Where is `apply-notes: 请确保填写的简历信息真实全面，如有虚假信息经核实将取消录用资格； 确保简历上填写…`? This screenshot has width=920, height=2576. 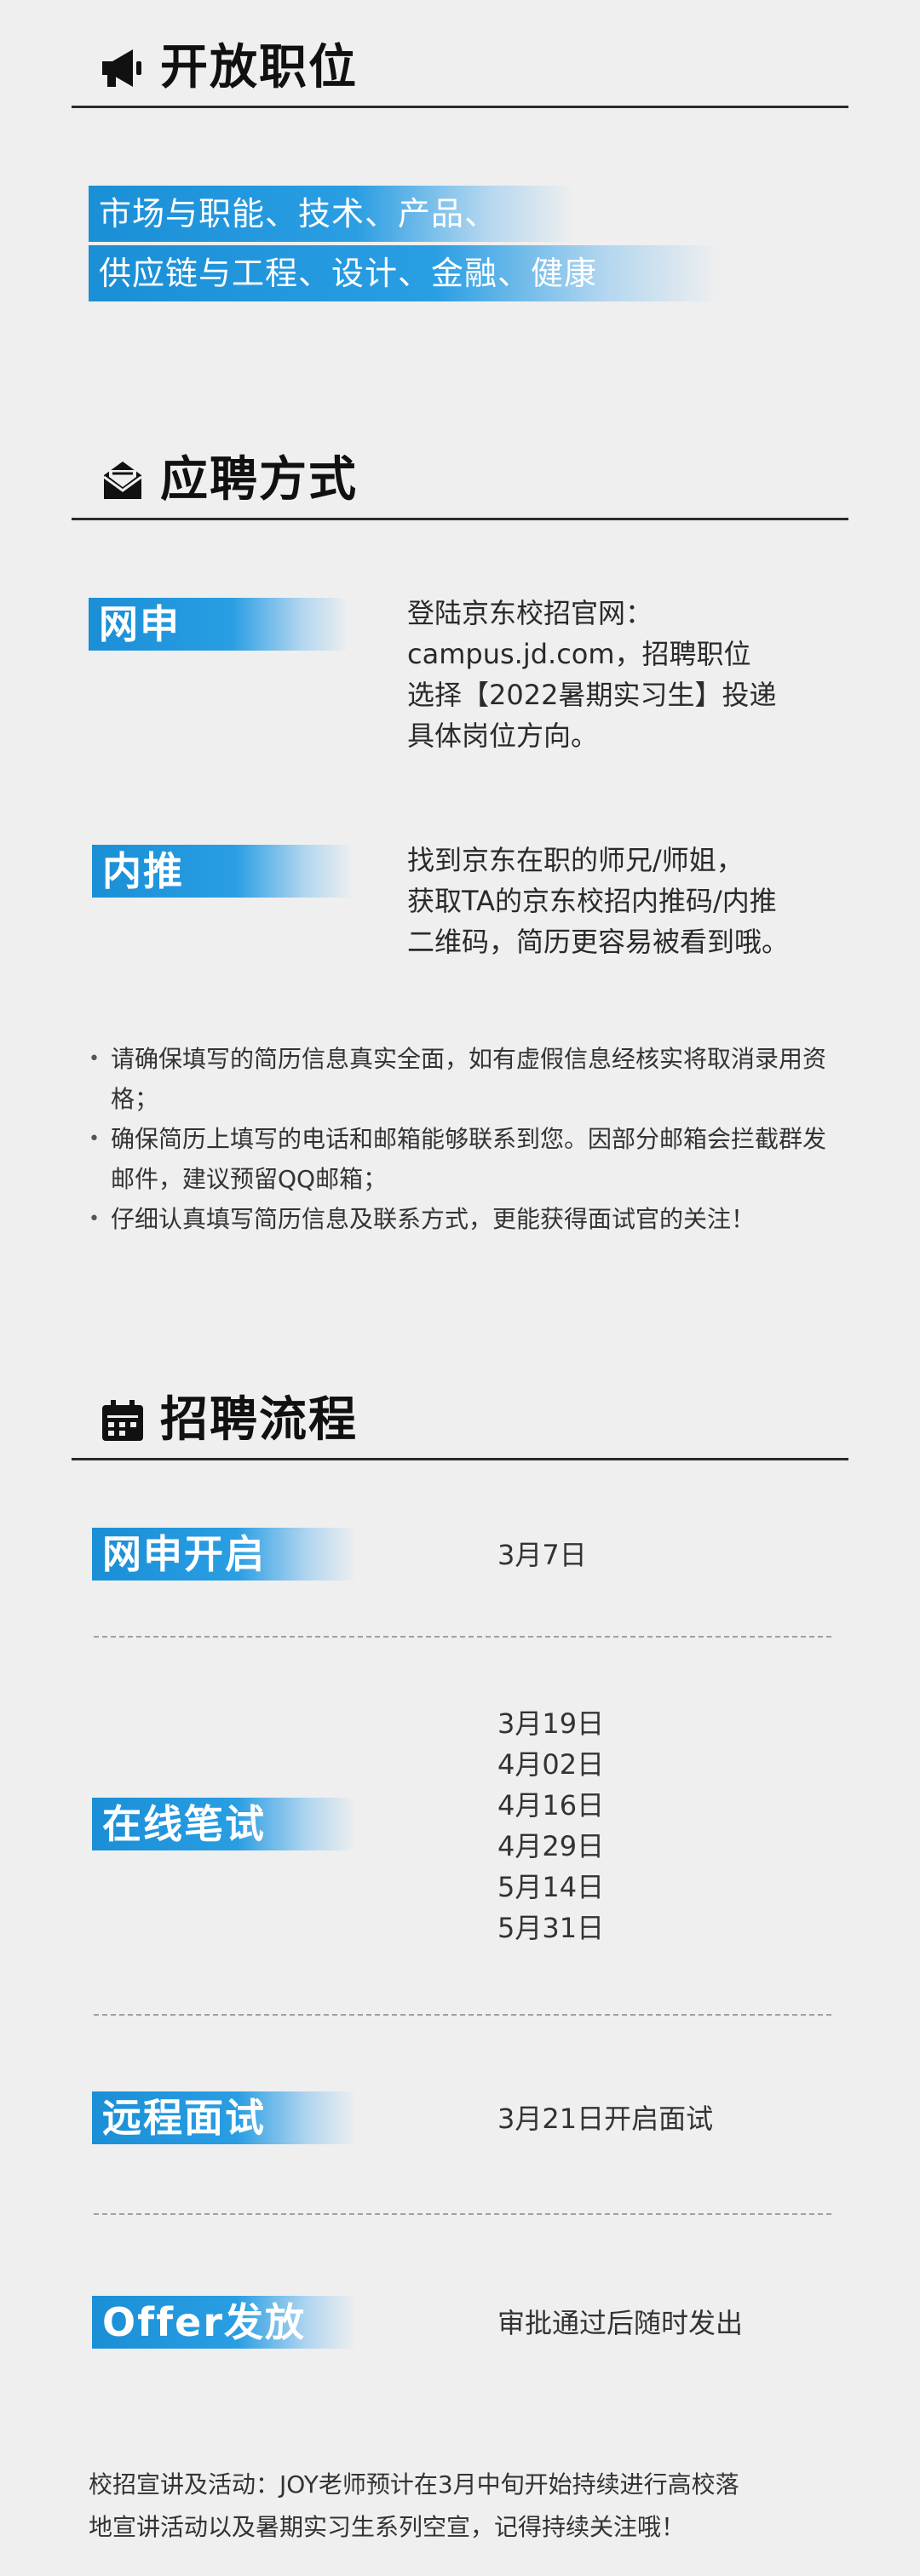
apply-notes: 请确保填写的简历信息真实全面，如有虚假信息经核实将取消录用资格； 确保简历上填写… is located at coordinates (464, 1139).